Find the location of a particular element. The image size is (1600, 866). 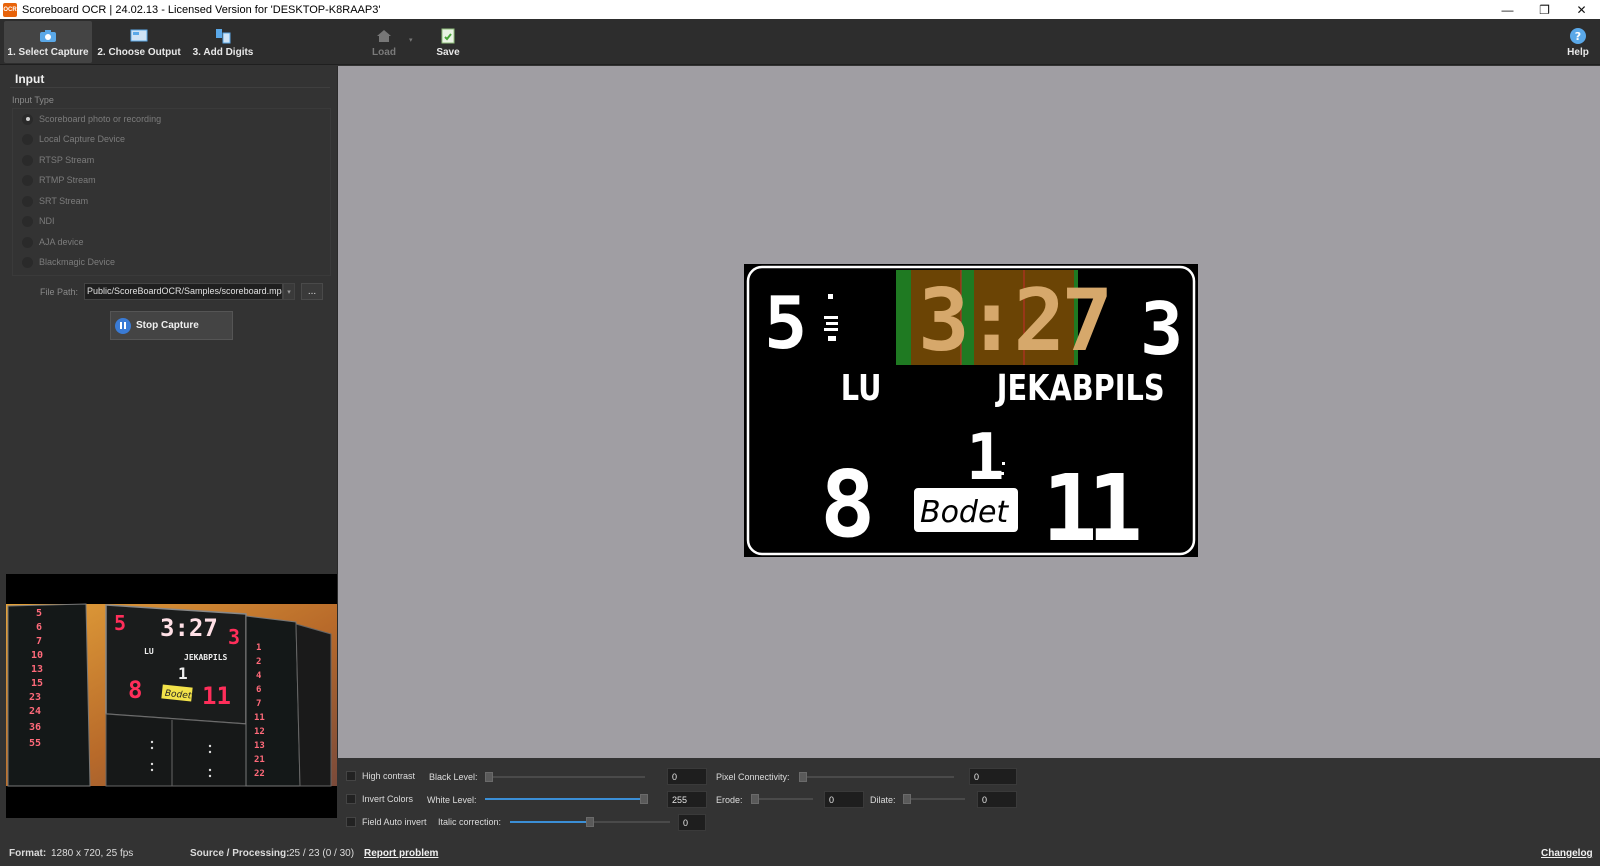

radio-blackmagic-device: Blackmagic Device is located at coordinates (68, 262).